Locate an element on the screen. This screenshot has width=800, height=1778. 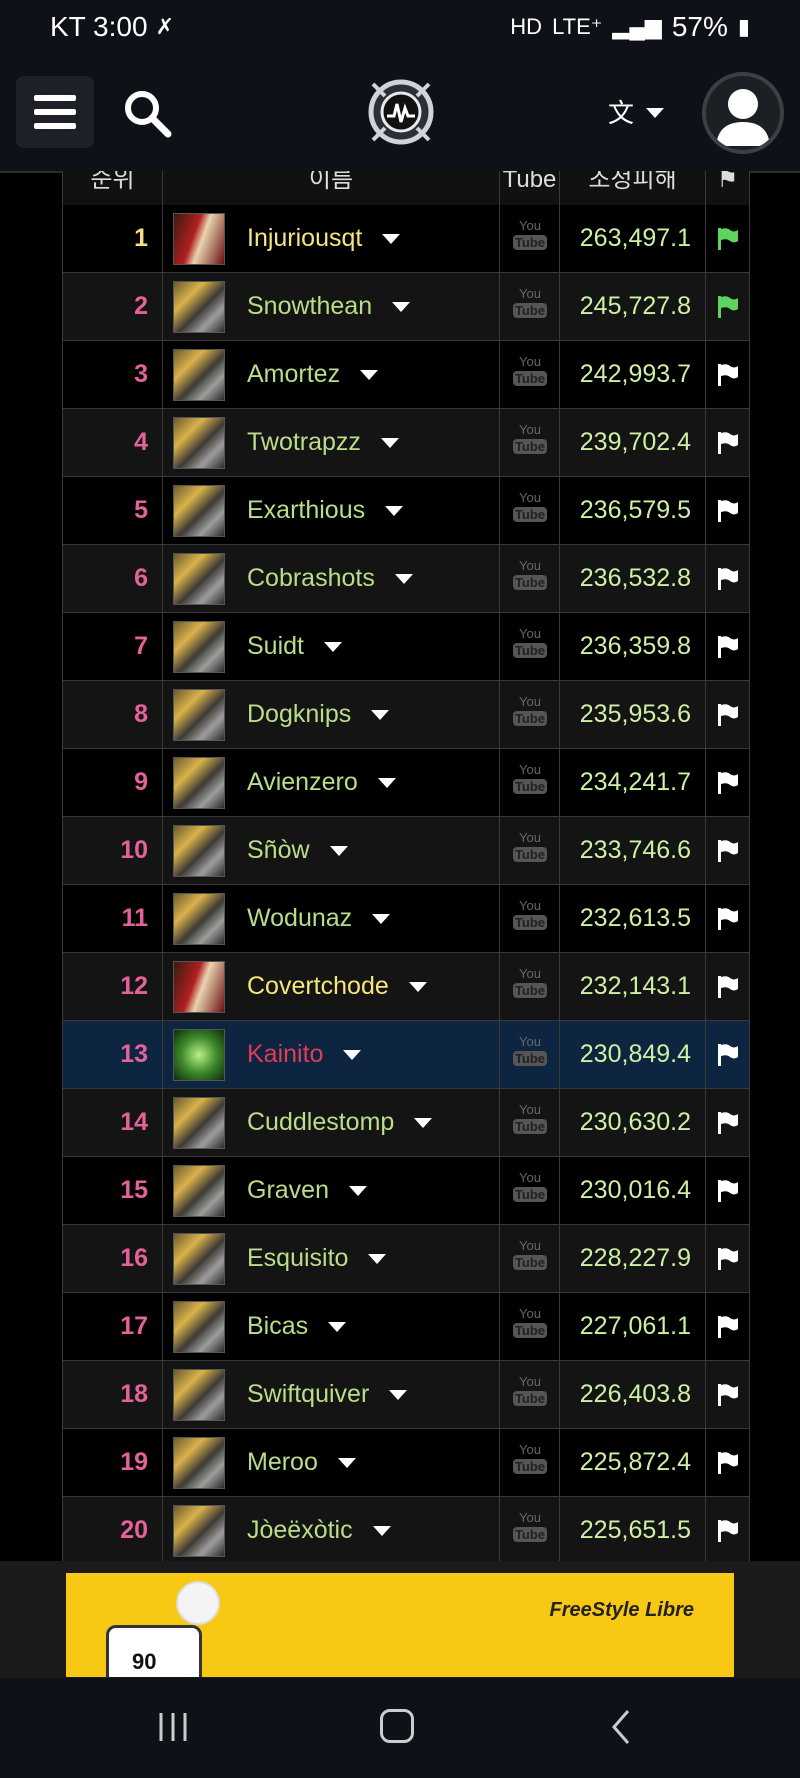
translate-icon: 文 is located at coordinates (637, 113).